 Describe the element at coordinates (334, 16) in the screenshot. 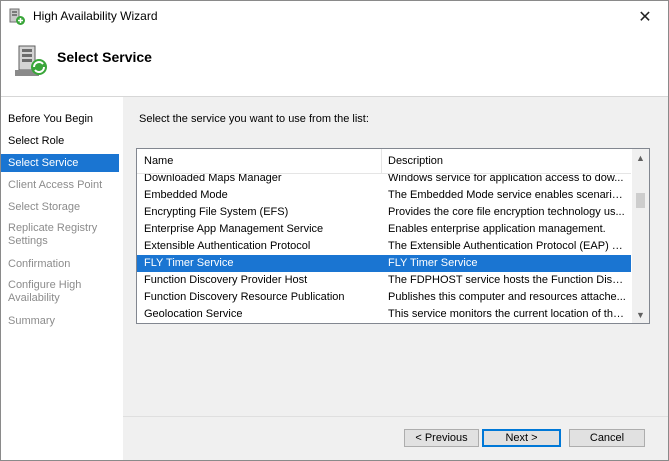

I see `title-bar: High Availability Wizard ✕` at that location.